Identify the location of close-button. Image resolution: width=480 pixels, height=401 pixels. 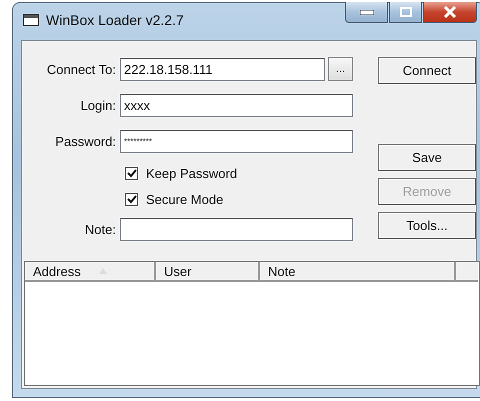
(450, 12).